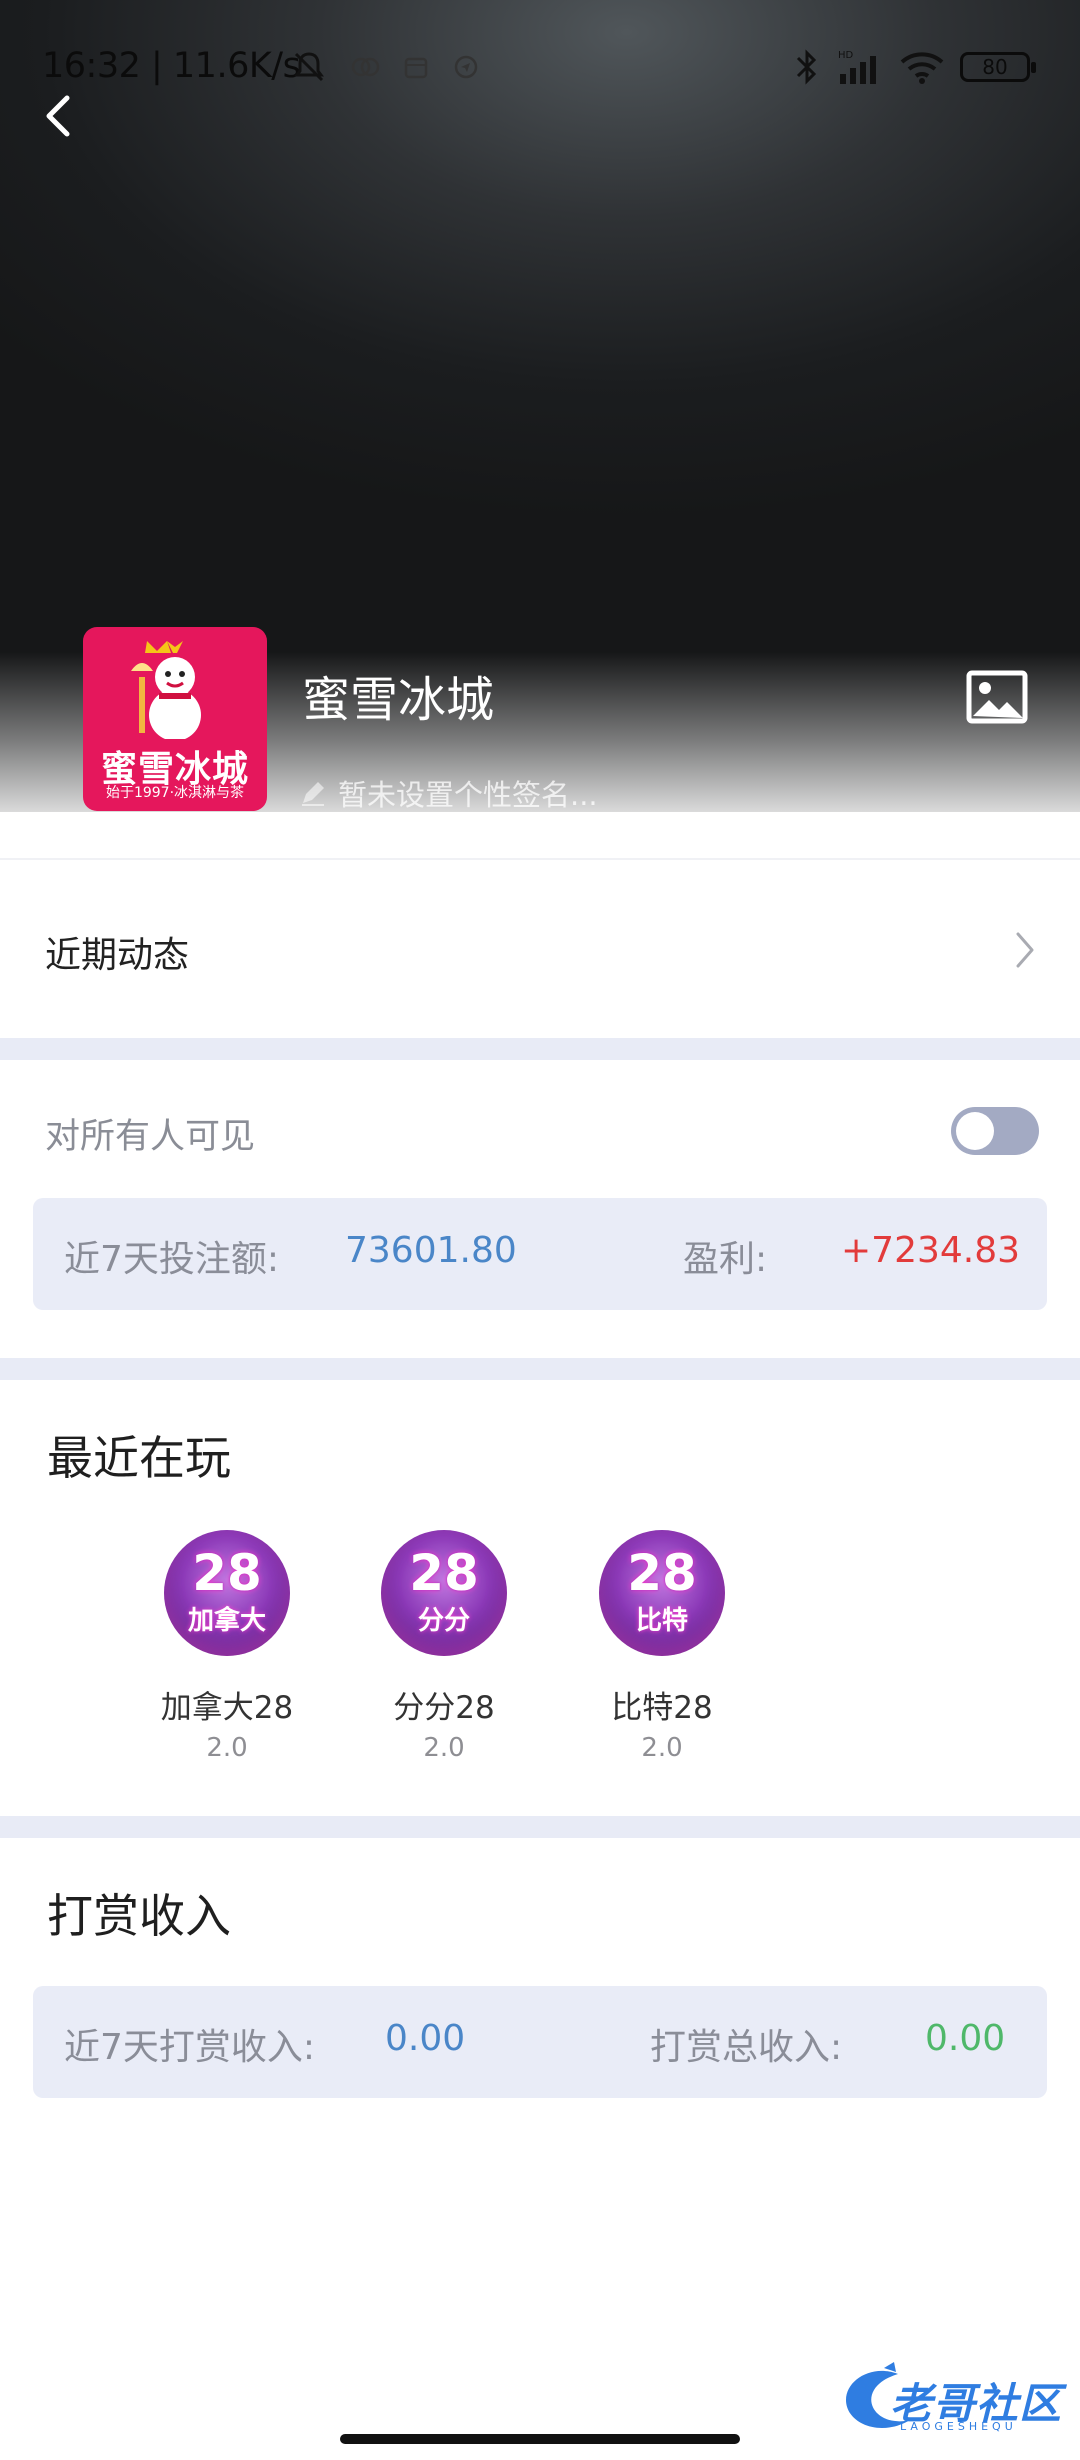  Describe the element at coordinates (226, 1621) in the screenshot. I see `game-icon-text: 加拿大` at that location.